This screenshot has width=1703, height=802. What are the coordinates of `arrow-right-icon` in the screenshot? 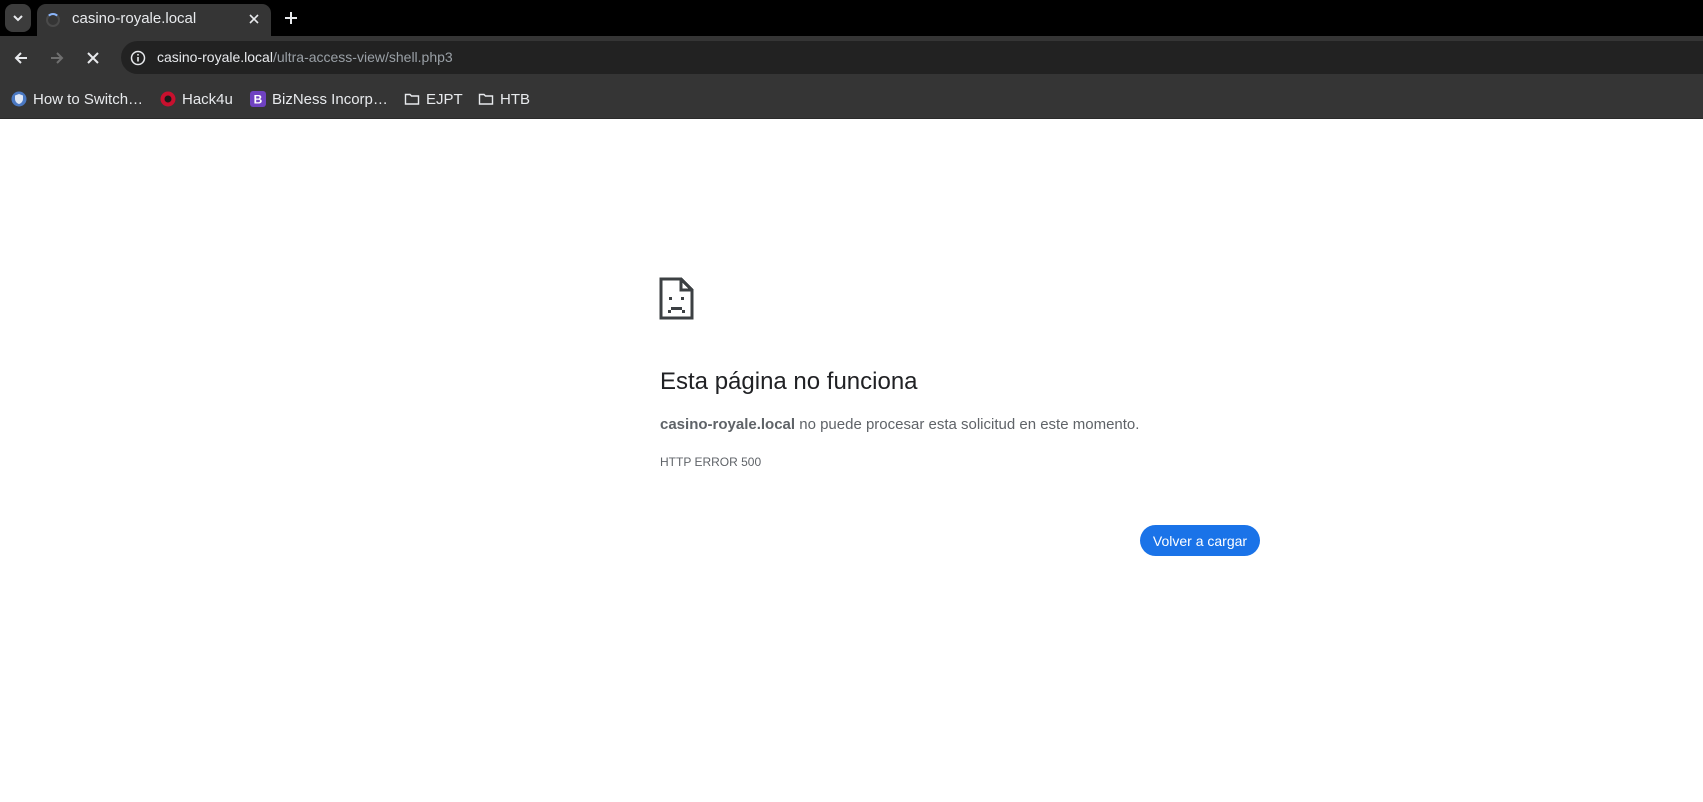 It's located at (57, 58).